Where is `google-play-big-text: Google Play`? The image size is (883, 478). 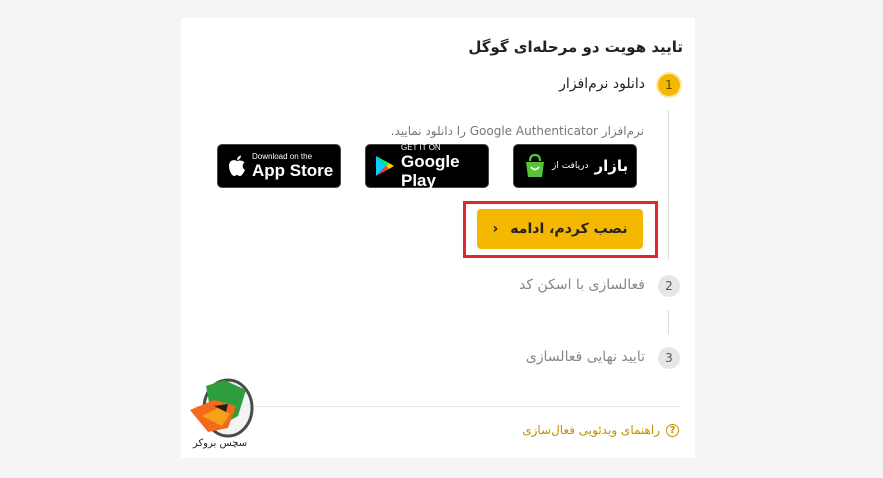
google-play-big-text: Google Play is located at coordinates (430, 170).